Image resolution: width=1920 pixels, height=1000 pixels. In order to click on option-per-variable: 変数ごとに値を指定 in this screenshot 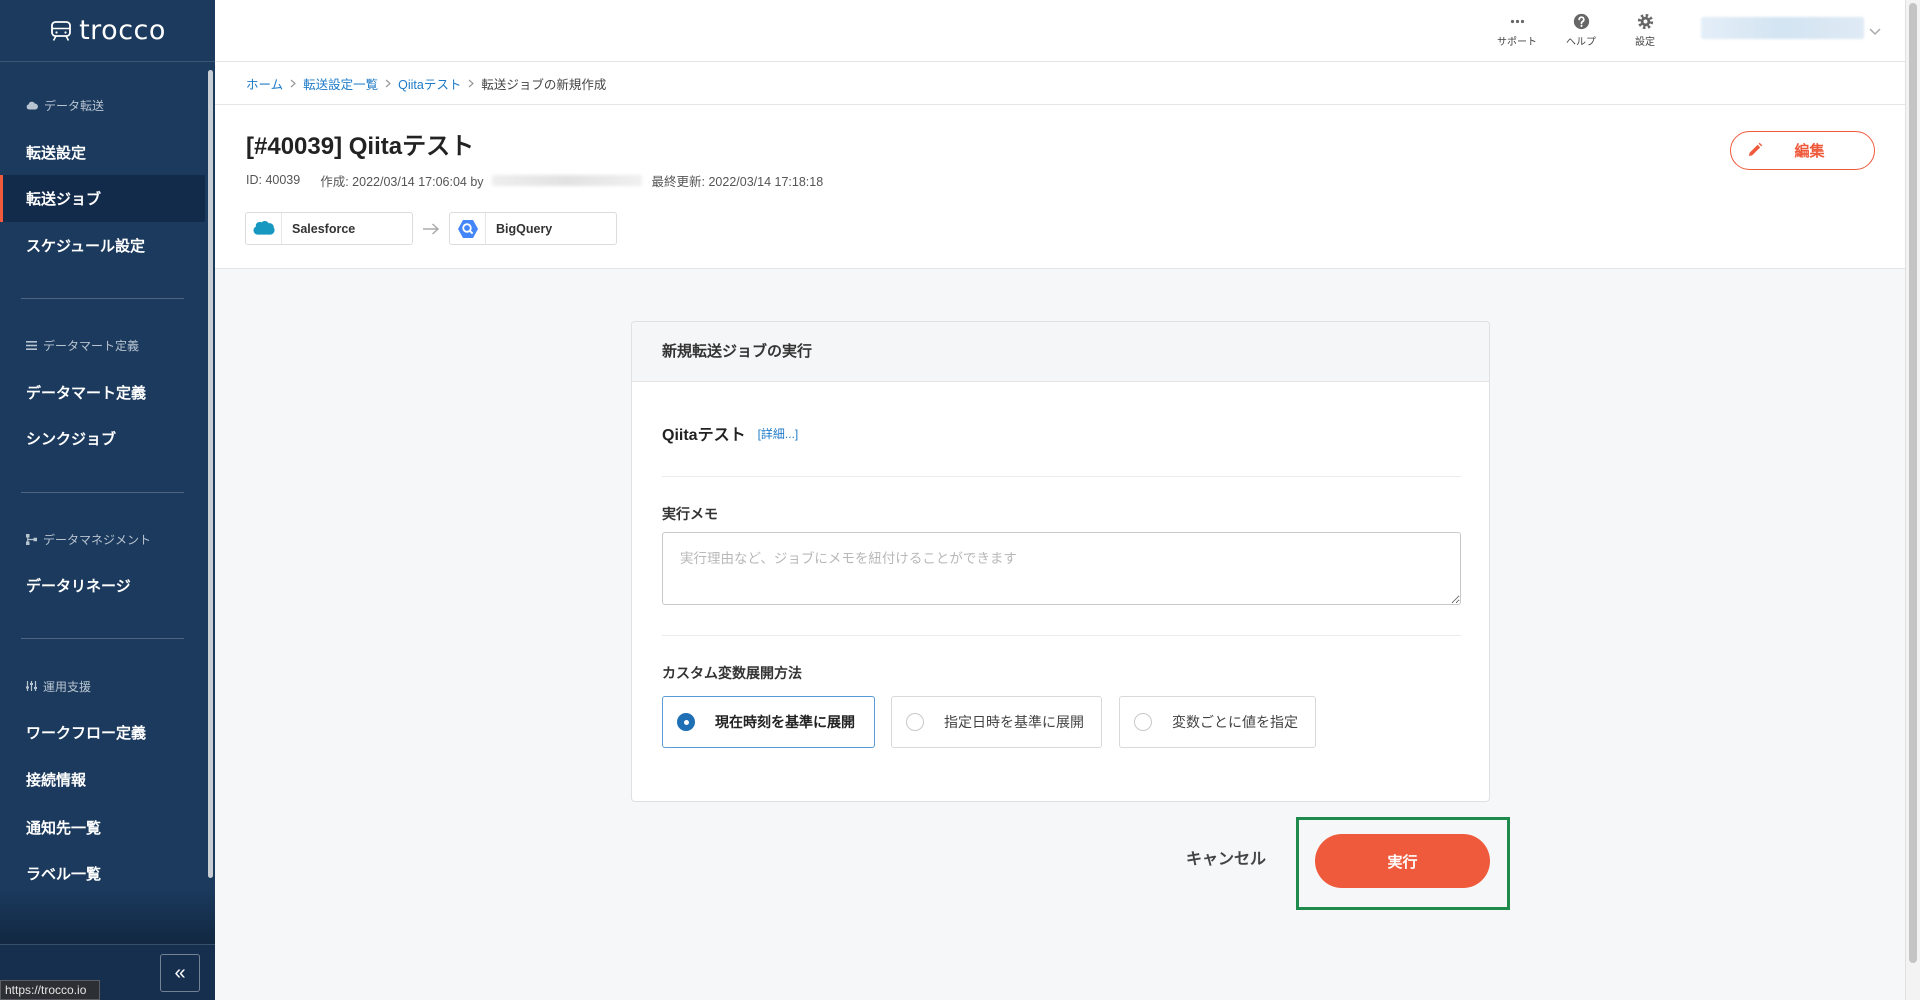, I will do `click(1217, 722)`.